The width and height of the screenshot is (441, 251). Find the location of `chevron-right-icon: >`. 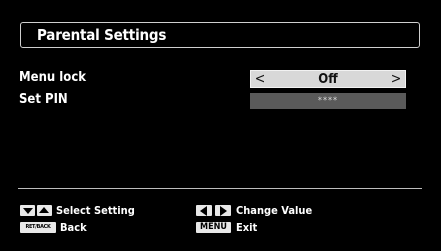

chevron-right-icon: > is located at coordinates (396, 79).